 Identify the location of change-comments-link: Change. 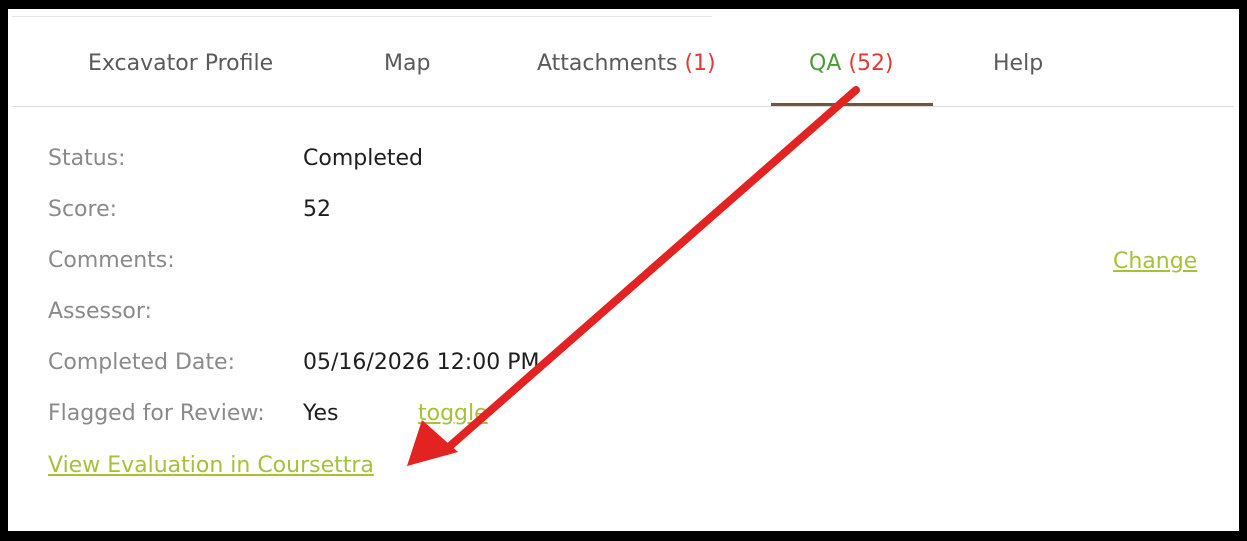
(1155, 262).